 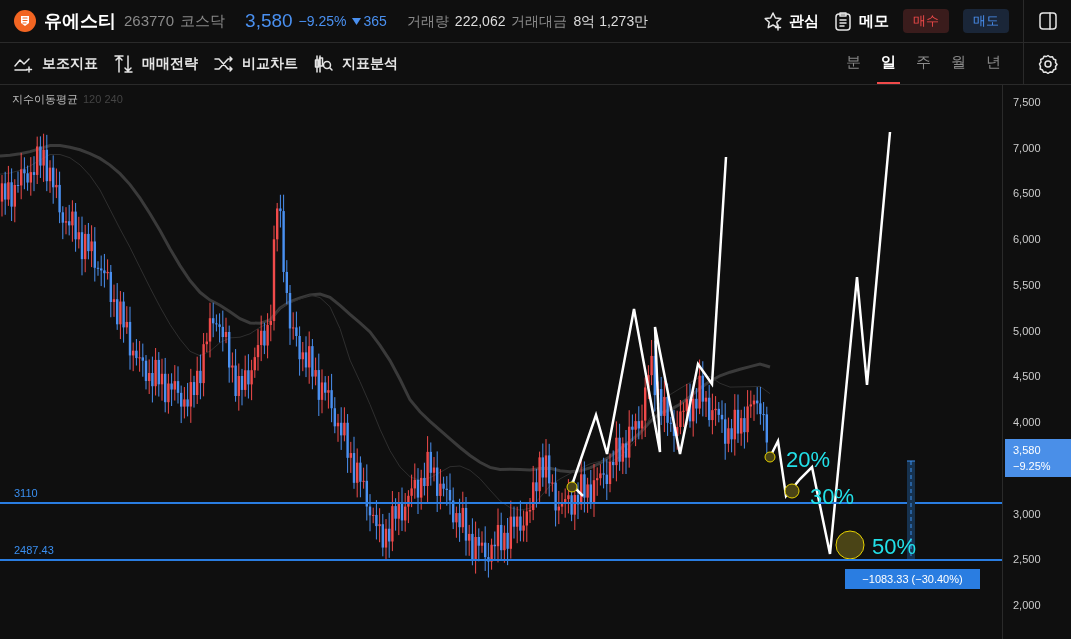 What do you see at coordinates (356, 63) in the screenshot?
I see `toolbar-button: 지표분석` at bounding box center [356, 63].